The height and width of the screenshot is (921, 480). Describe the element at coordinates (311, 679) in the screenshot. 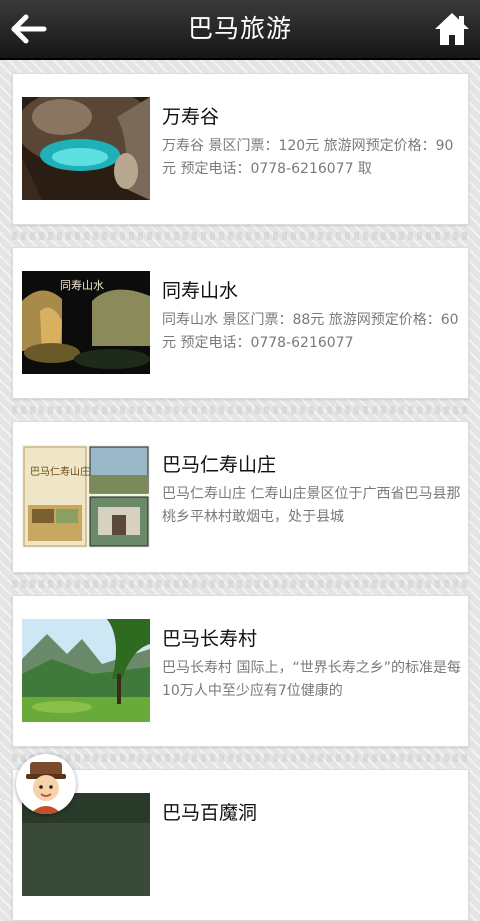

I see `attraction-description: 巴马长寿村 国际上，“世界长寿之乡”的标准是每10万人中至少应有7位健康的` at that location.